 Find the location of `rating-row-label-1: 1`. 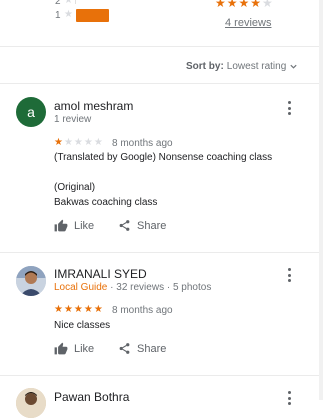

rating-row-label-1: 1 is located at coordinates (58, 15).